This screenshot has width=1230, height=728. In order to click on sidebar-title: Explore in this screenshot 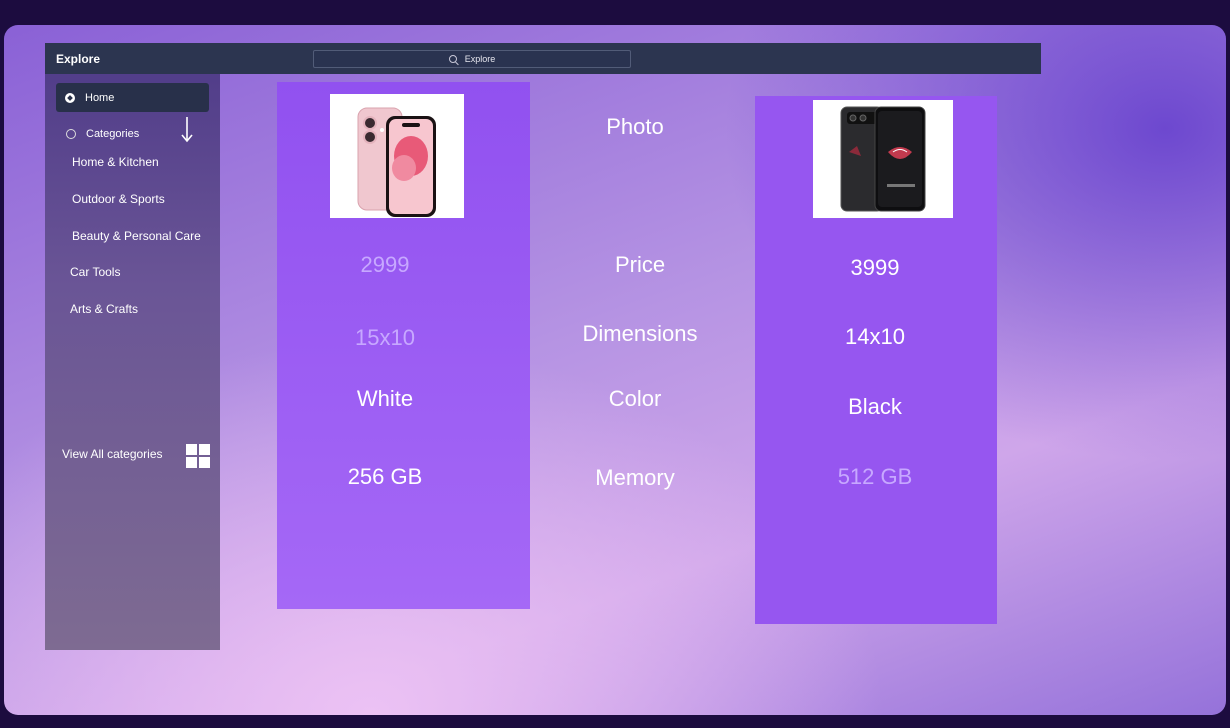, I will do `click(78, 58)`.